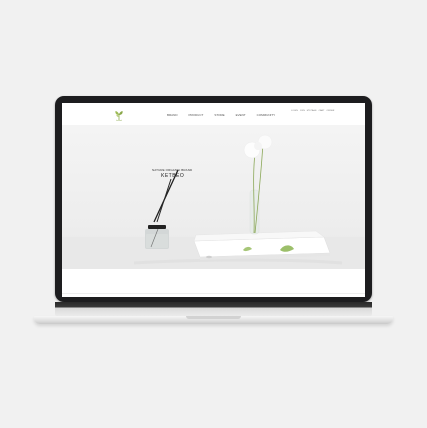  What do you see at coordinates (213, 293) in the screenshot?
I see `divider` at bounding box center [213, 293].